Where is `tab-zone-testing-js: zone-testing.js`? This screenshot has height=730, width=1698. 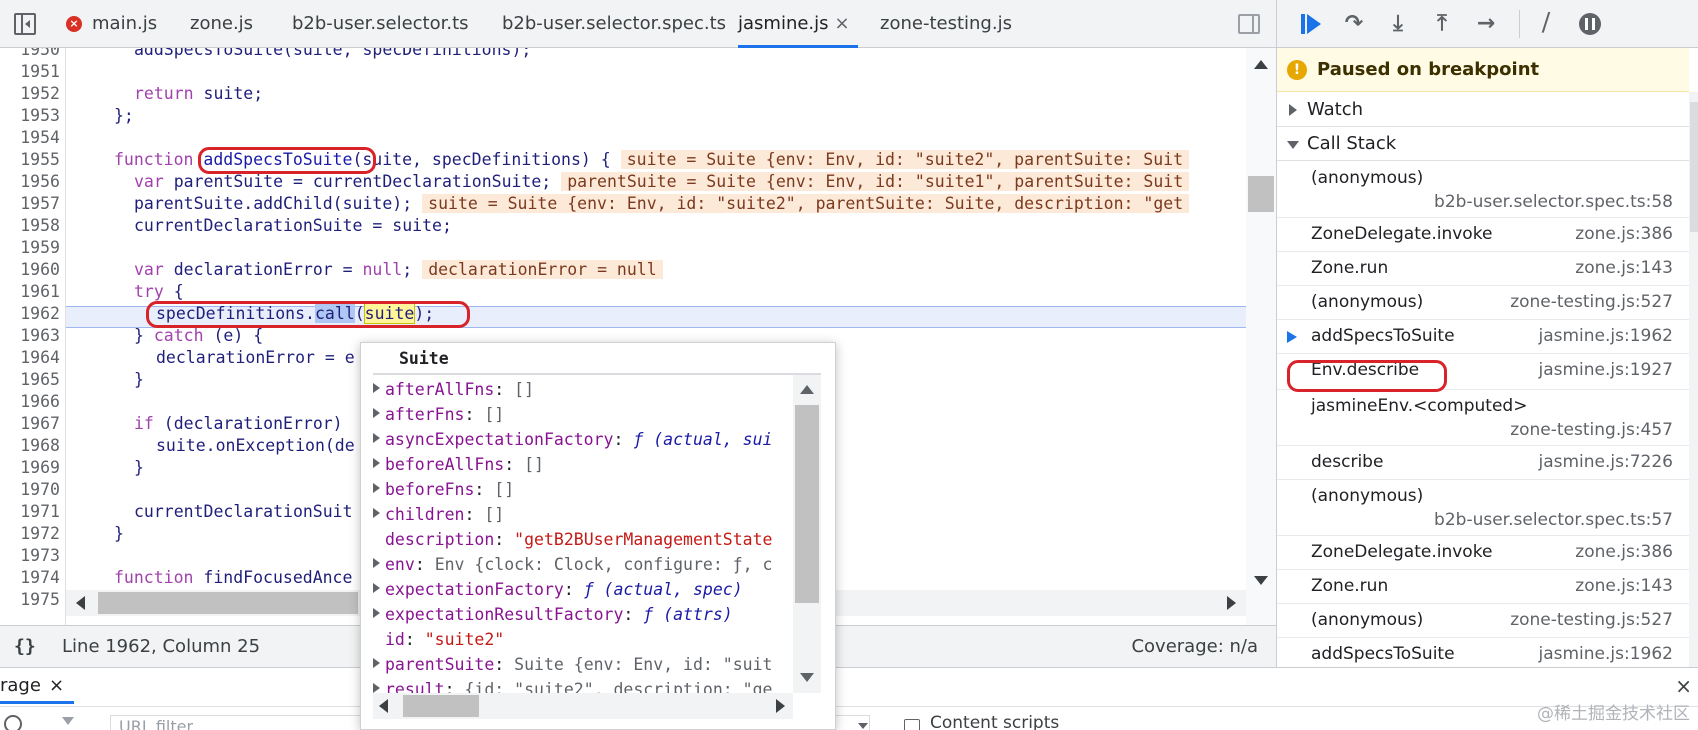 tab-zone-testing-js: zone-testing.js is located at coordinates (946, 24).